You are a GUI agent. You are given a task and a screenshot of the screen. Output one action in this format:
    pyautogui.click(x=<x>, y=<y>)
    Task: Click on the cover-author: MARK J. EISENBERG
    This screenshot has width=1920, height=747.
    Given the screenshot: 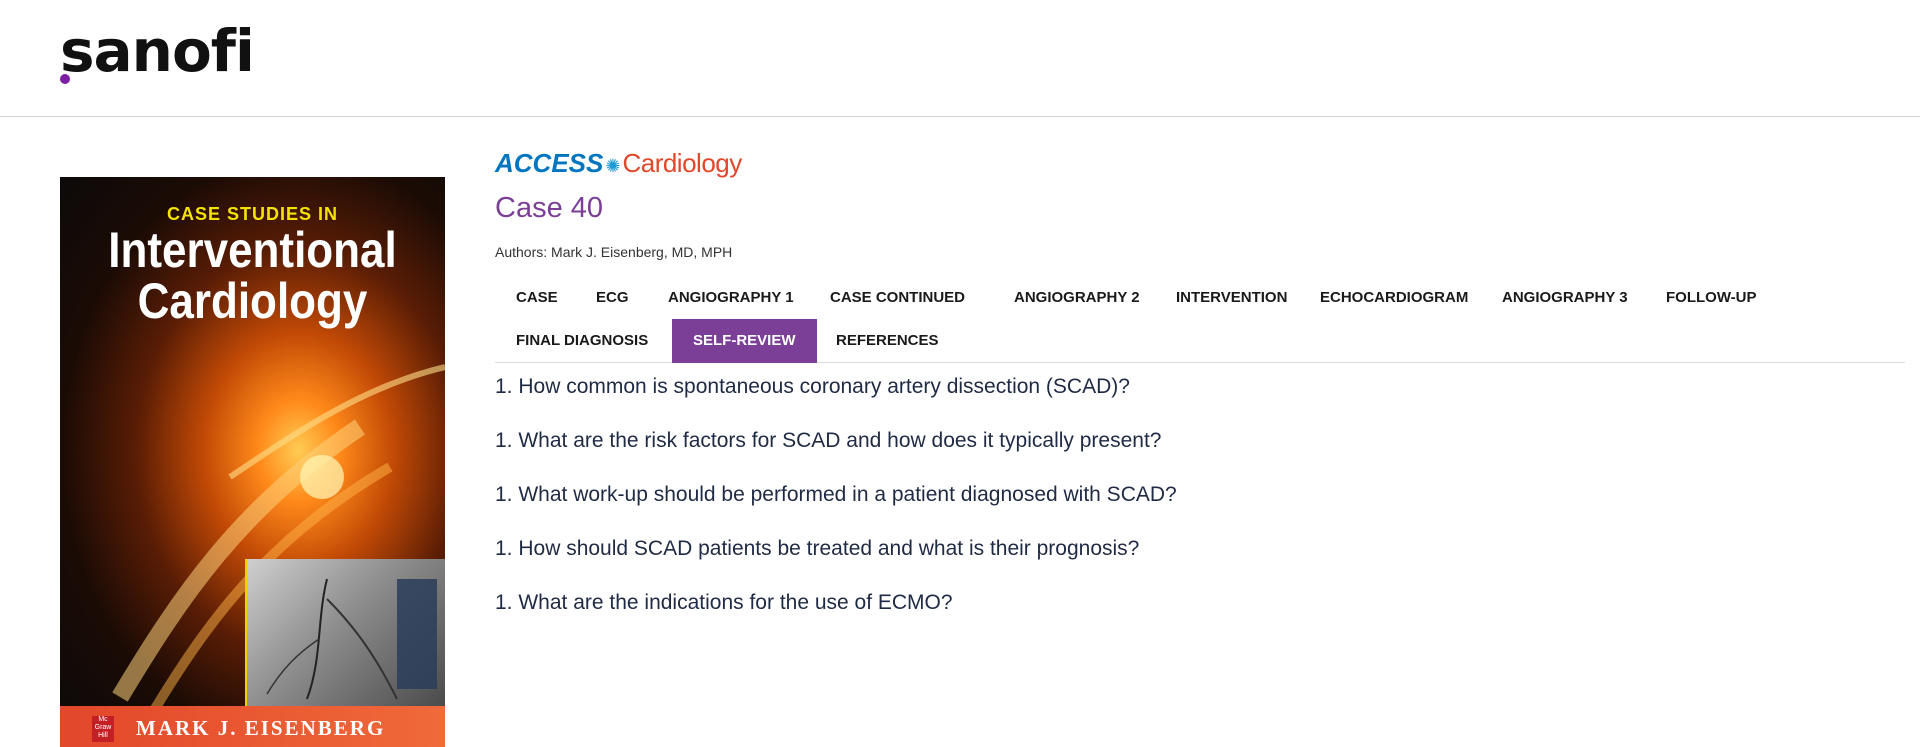 What is the action you would take?
    pyautogui.click(x=261, y=728)
    